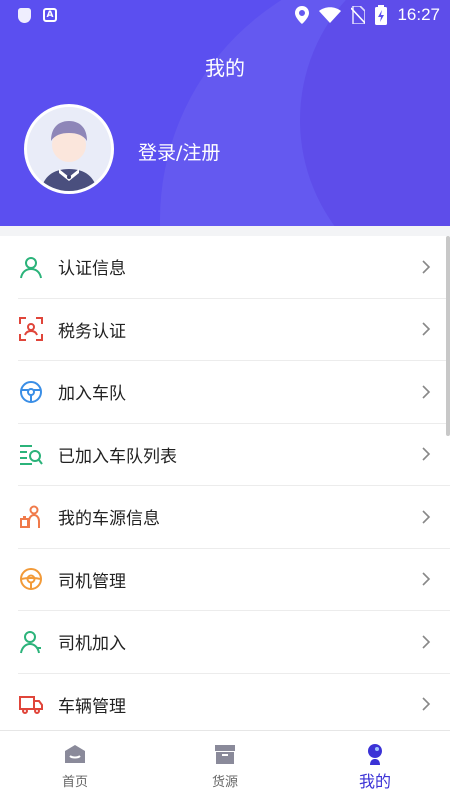 Image resolution: width=450 pixels, height=800 pixels. Describe the element at coordinates (31, 579) in the screenshot. I see `steering-wheel-orange-icon` at that location.